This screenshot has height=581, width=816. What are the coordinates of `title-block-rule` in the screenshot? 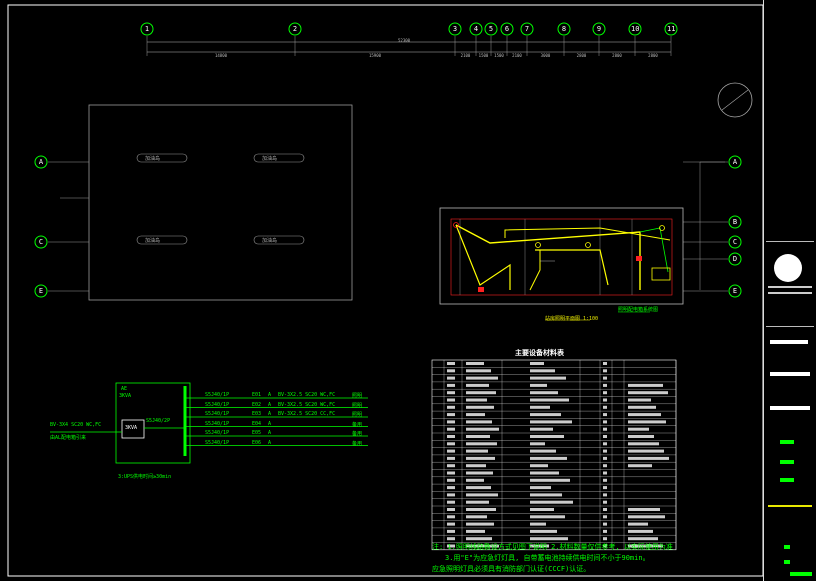 It's located at (790, 506).